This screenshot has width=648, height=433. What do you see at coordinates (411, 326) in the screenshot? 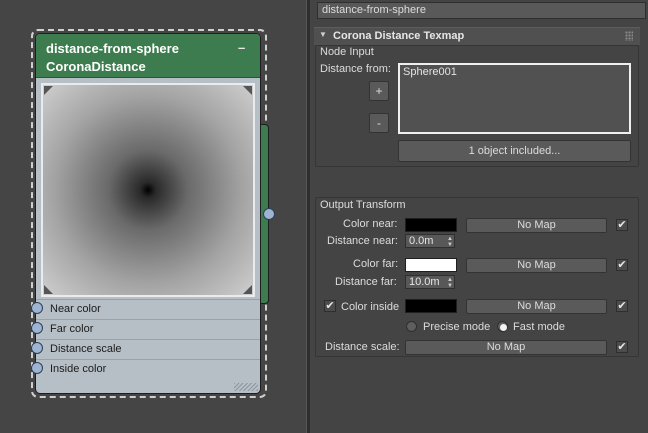
I see `precise-mode-radio` at bounding box center [411, 326].